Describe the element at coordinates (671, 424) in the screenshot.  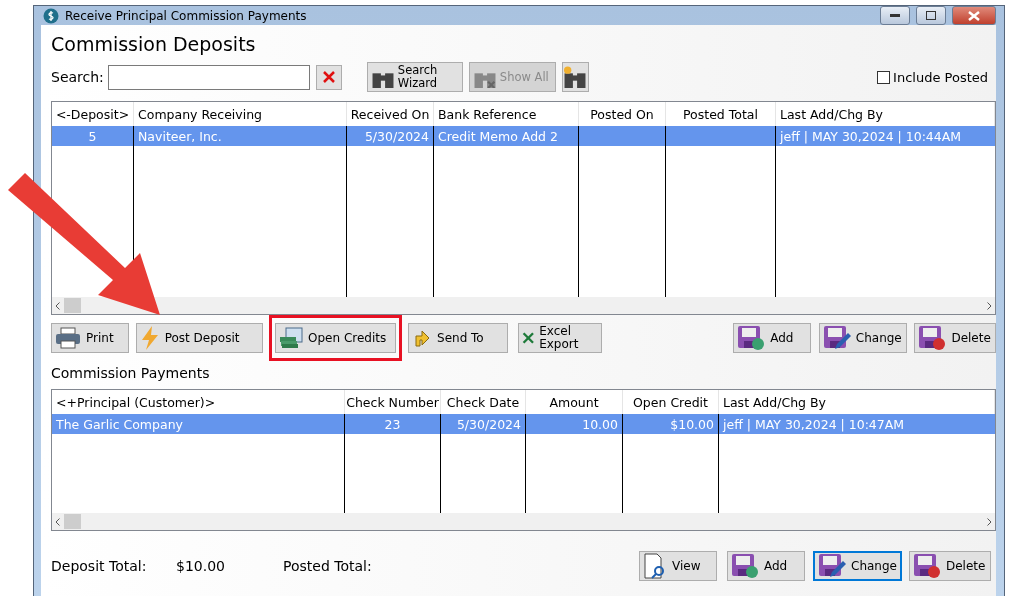
I see `table-cell: $10.00` at that location.